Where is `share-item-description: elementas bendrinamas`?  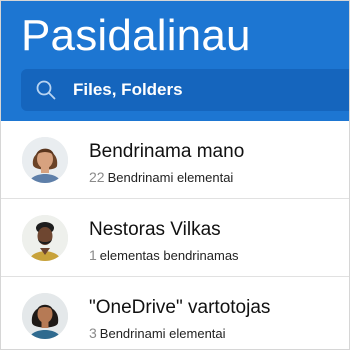
share-item-description: elementas bendrinamas is located at coordinates (169, 255).